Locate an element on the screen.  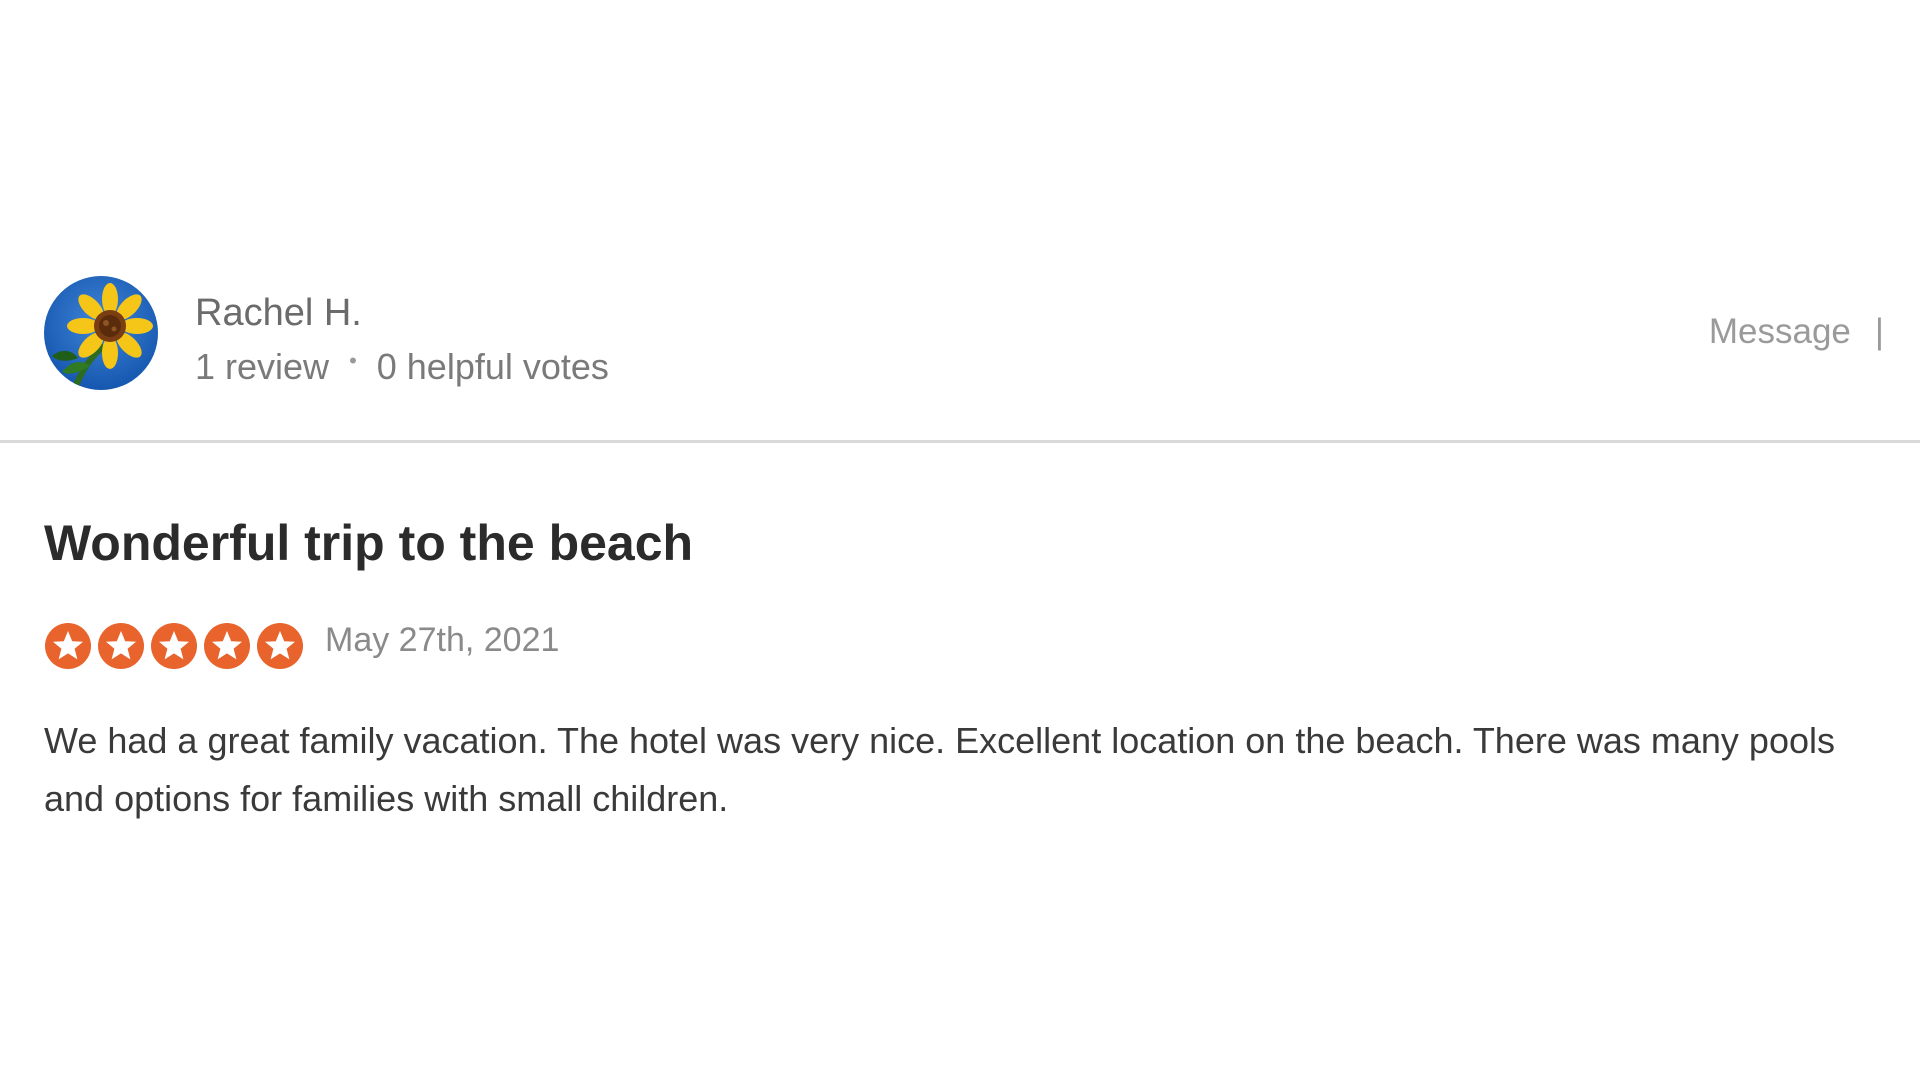
avatar is located at coordinates (101, 333).